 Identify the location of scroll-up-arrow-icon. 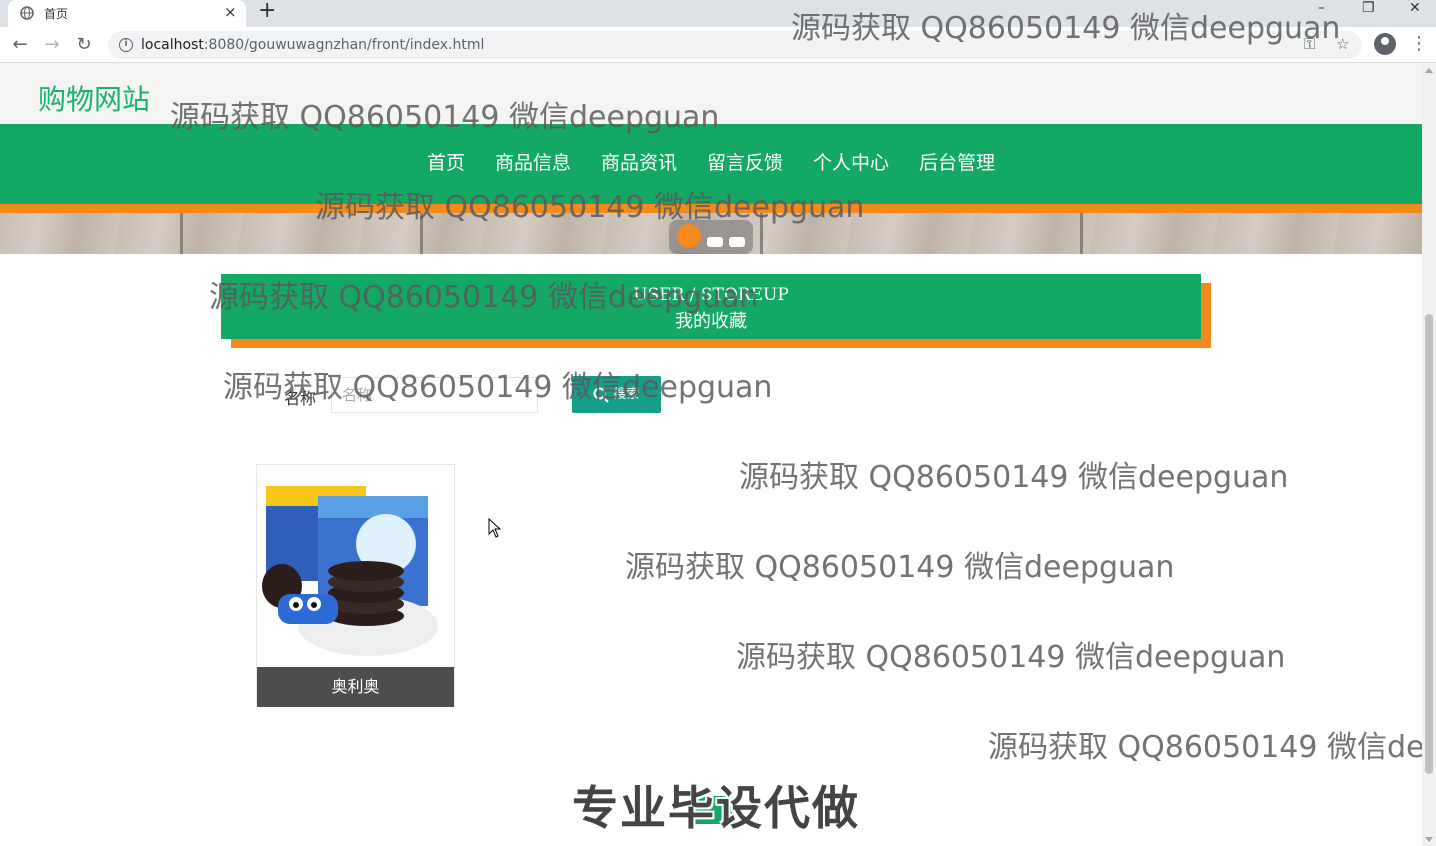
(1429, 70).